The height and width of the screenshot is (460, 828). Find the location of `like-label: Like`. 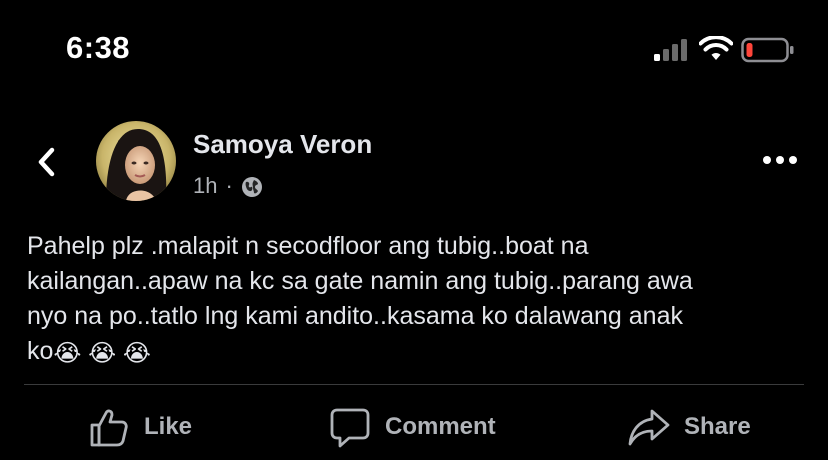

like-label: Like is located at coordinates (168, 426).